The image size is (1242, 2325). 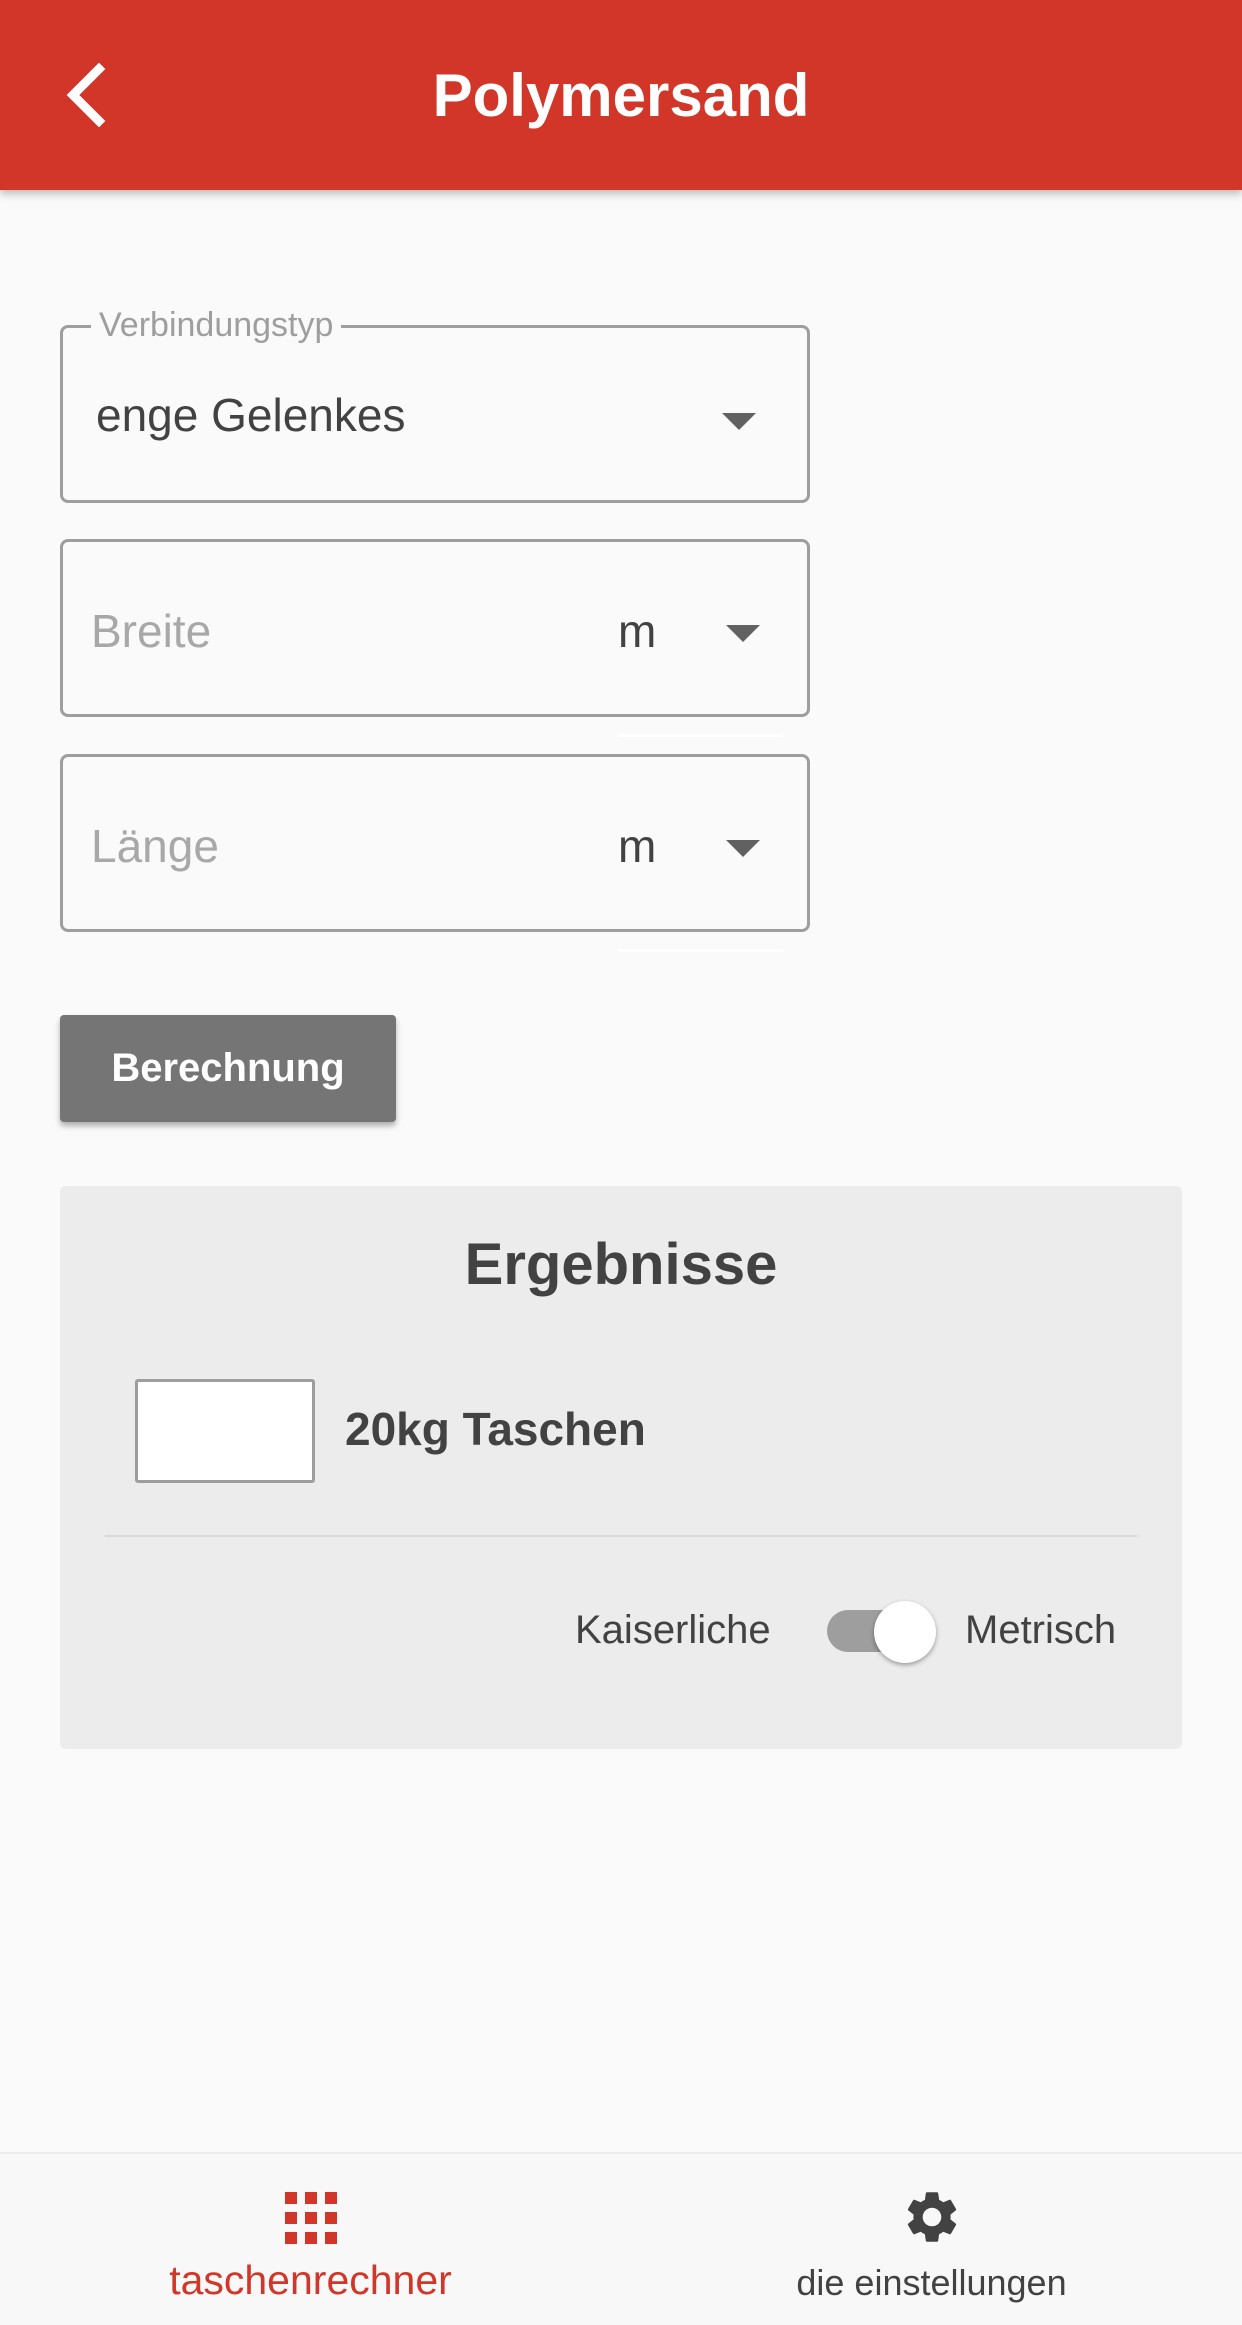 I want to click on nav-item-settings: die einstellungen, so click(x=931, y=2239).